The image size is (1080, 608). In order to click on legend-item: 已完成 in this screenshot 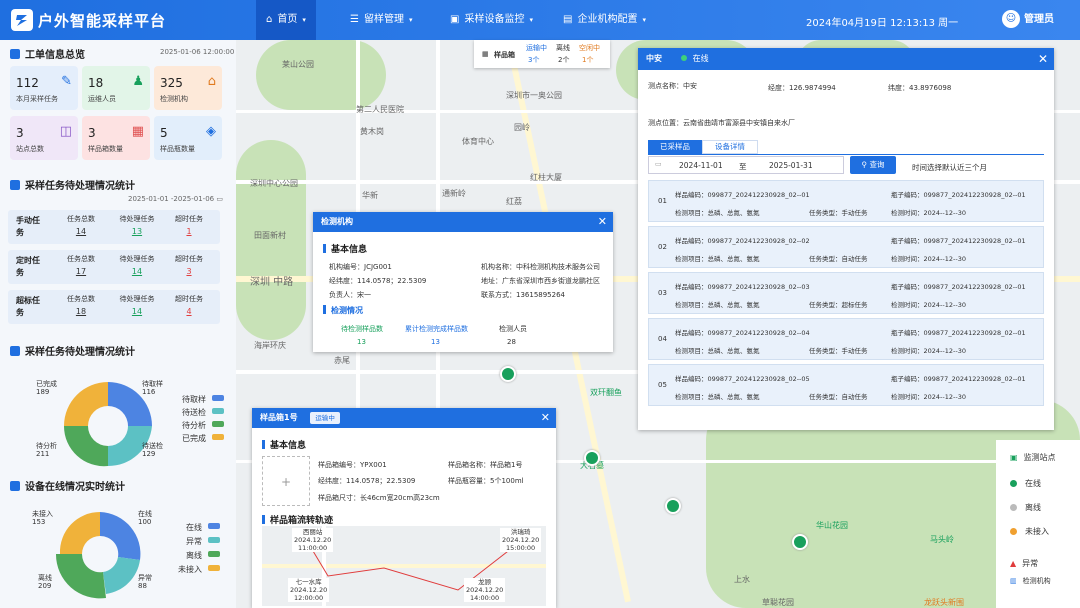, I will do `click(203, 438)`.